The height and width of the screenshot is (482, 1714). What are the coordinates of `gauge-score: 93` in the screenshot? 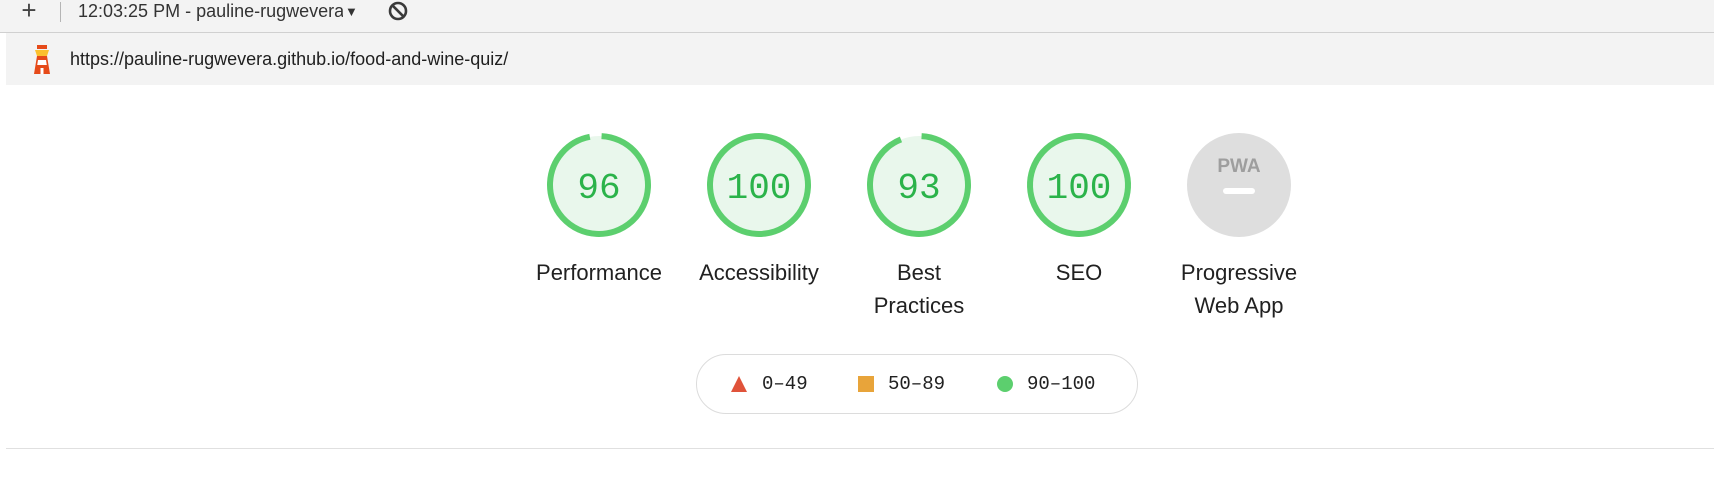 It's located at (918, 188).